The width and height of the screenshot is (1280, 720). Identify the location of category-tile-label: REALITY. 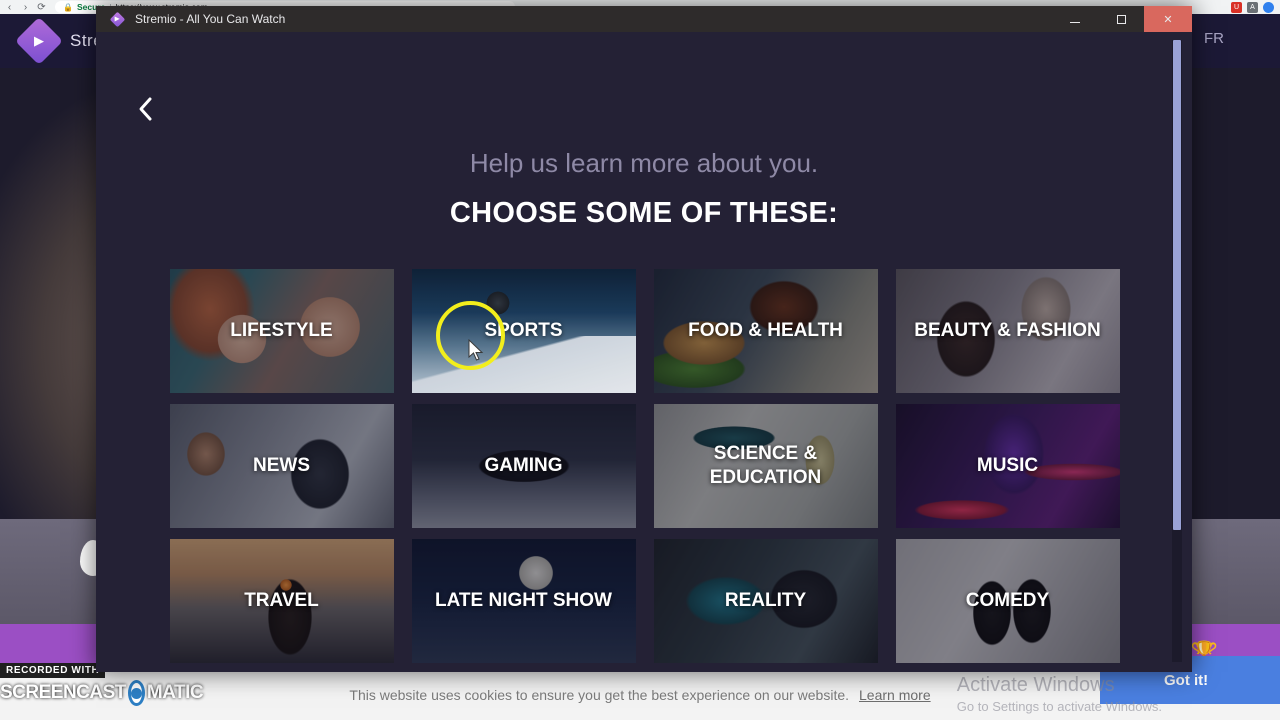
(765, 601).